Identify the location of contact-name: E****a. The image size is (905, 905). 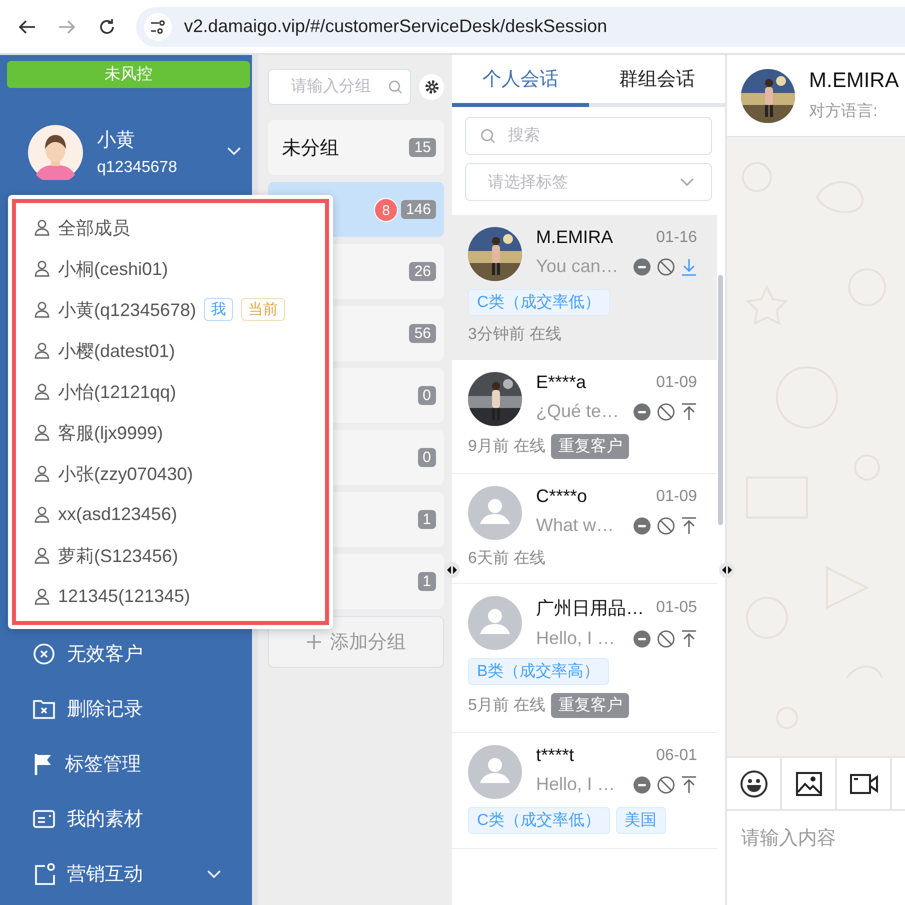
(561, 382).